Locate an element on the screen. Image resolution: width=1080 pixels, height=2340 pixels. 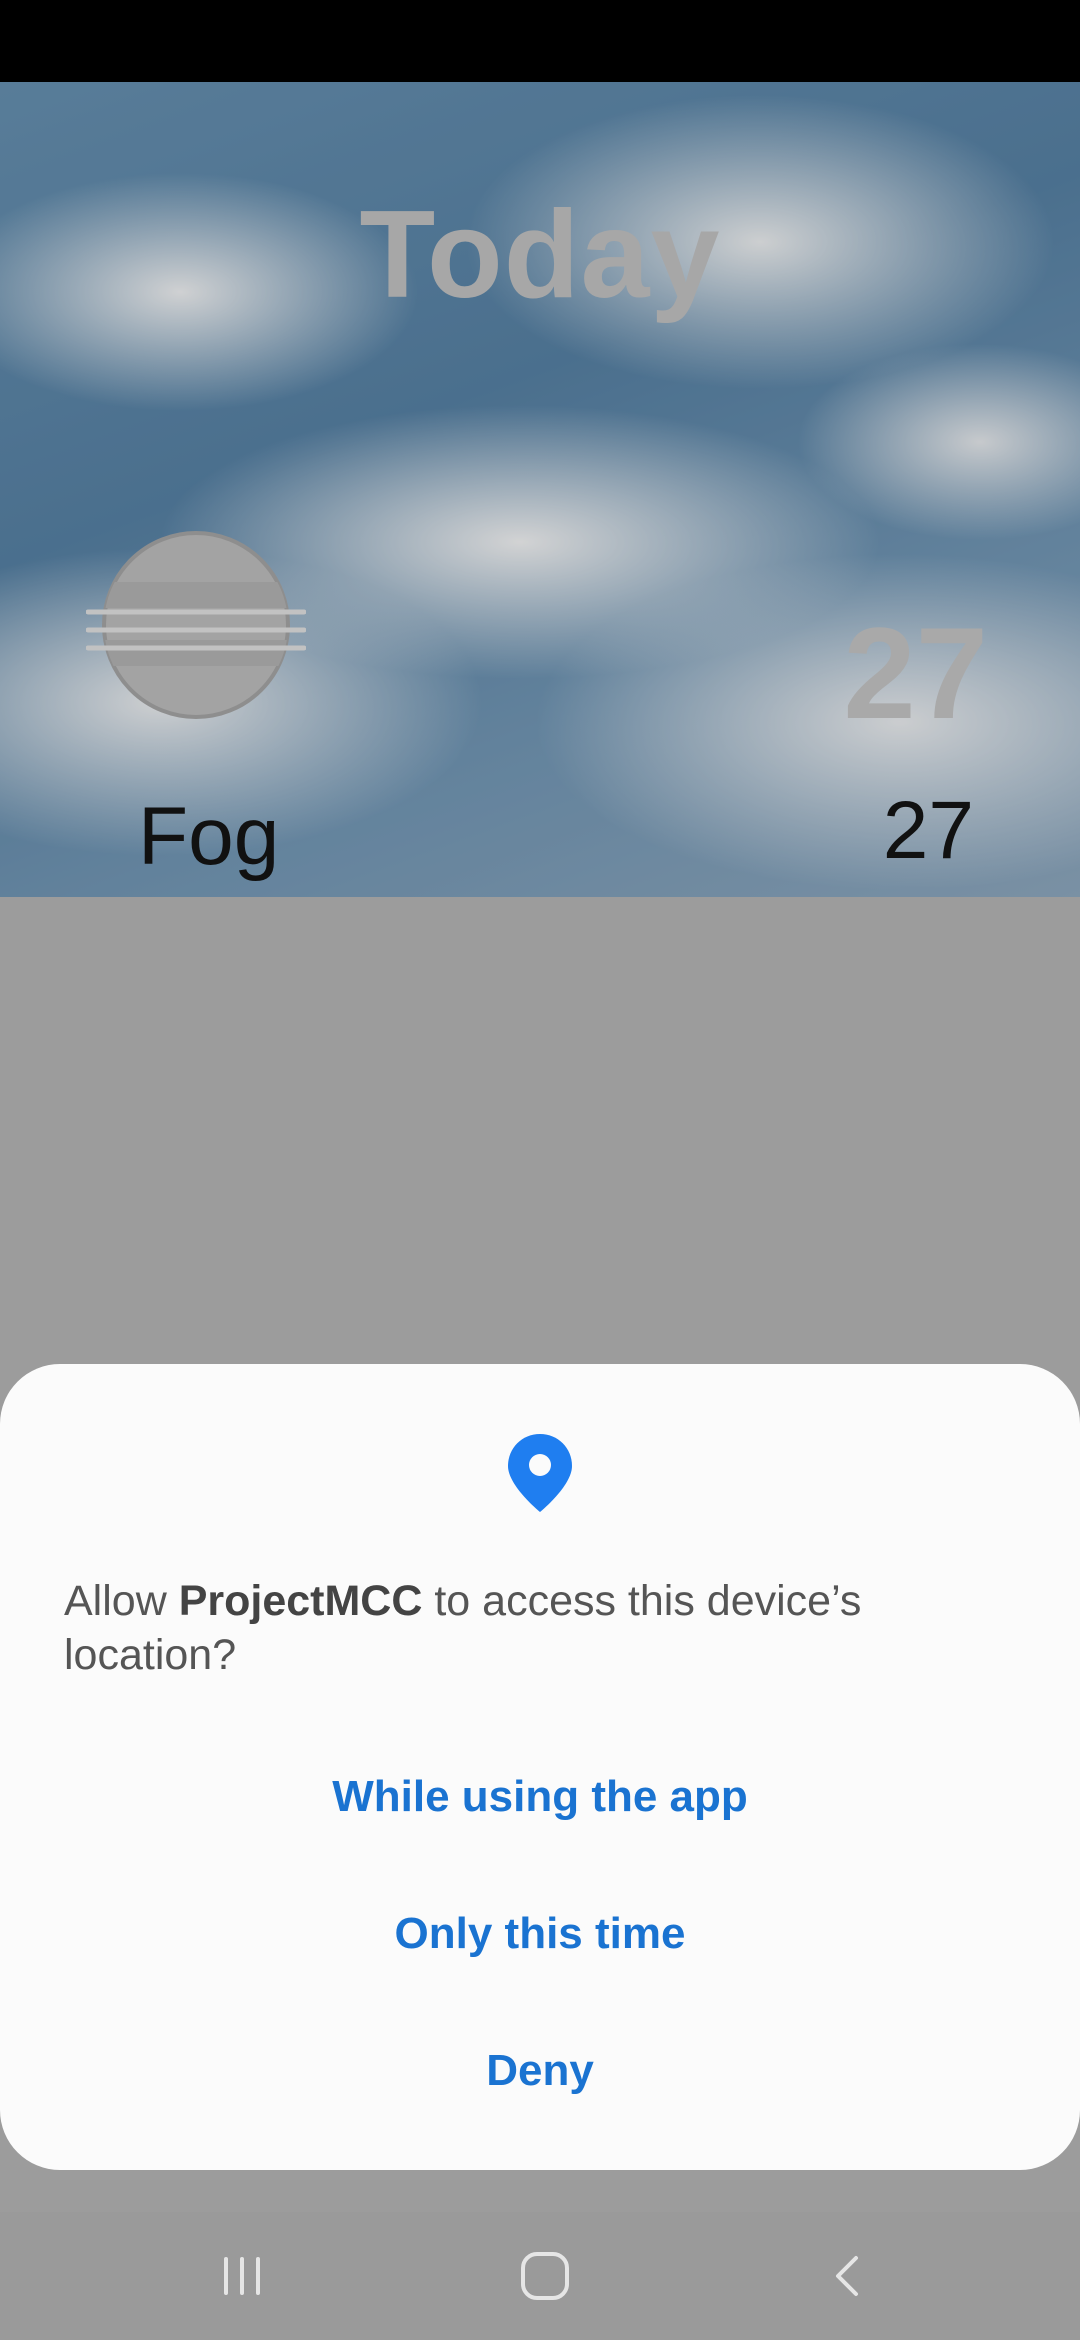
recents-icon is located at coordinates (242, 2276).